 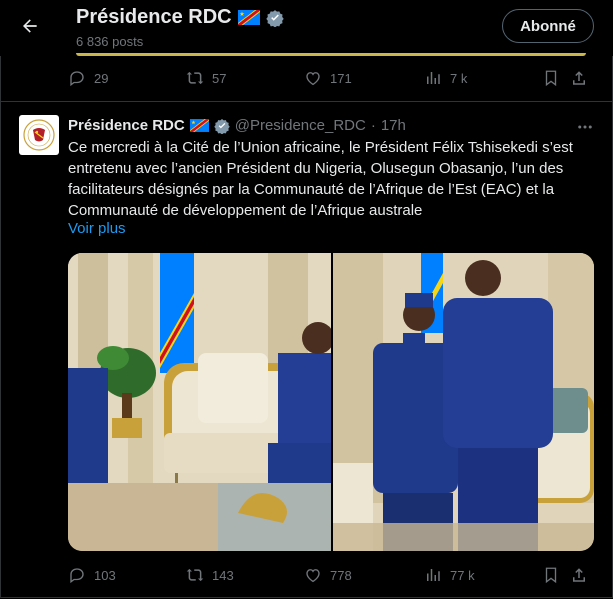 I want to click on repost-button: 143, so click(x=245, y=575).